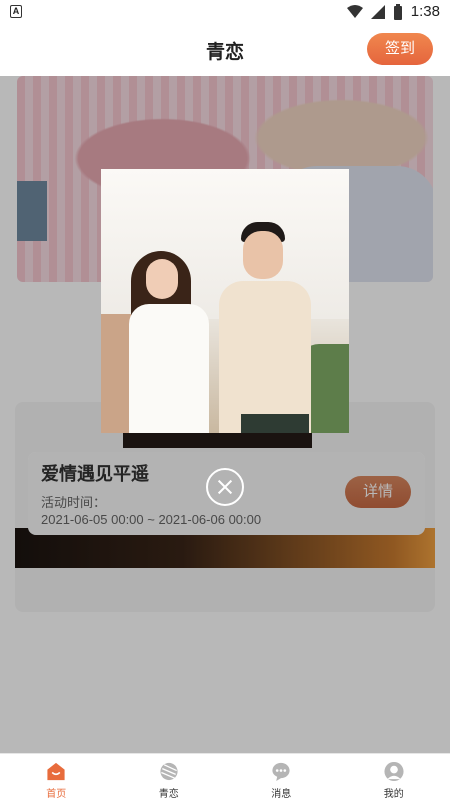 This screenshot has width=450, height=800. Describe the element at coordinates (275, 423) in the screenshot. I see `popup-man-legs` at that location.